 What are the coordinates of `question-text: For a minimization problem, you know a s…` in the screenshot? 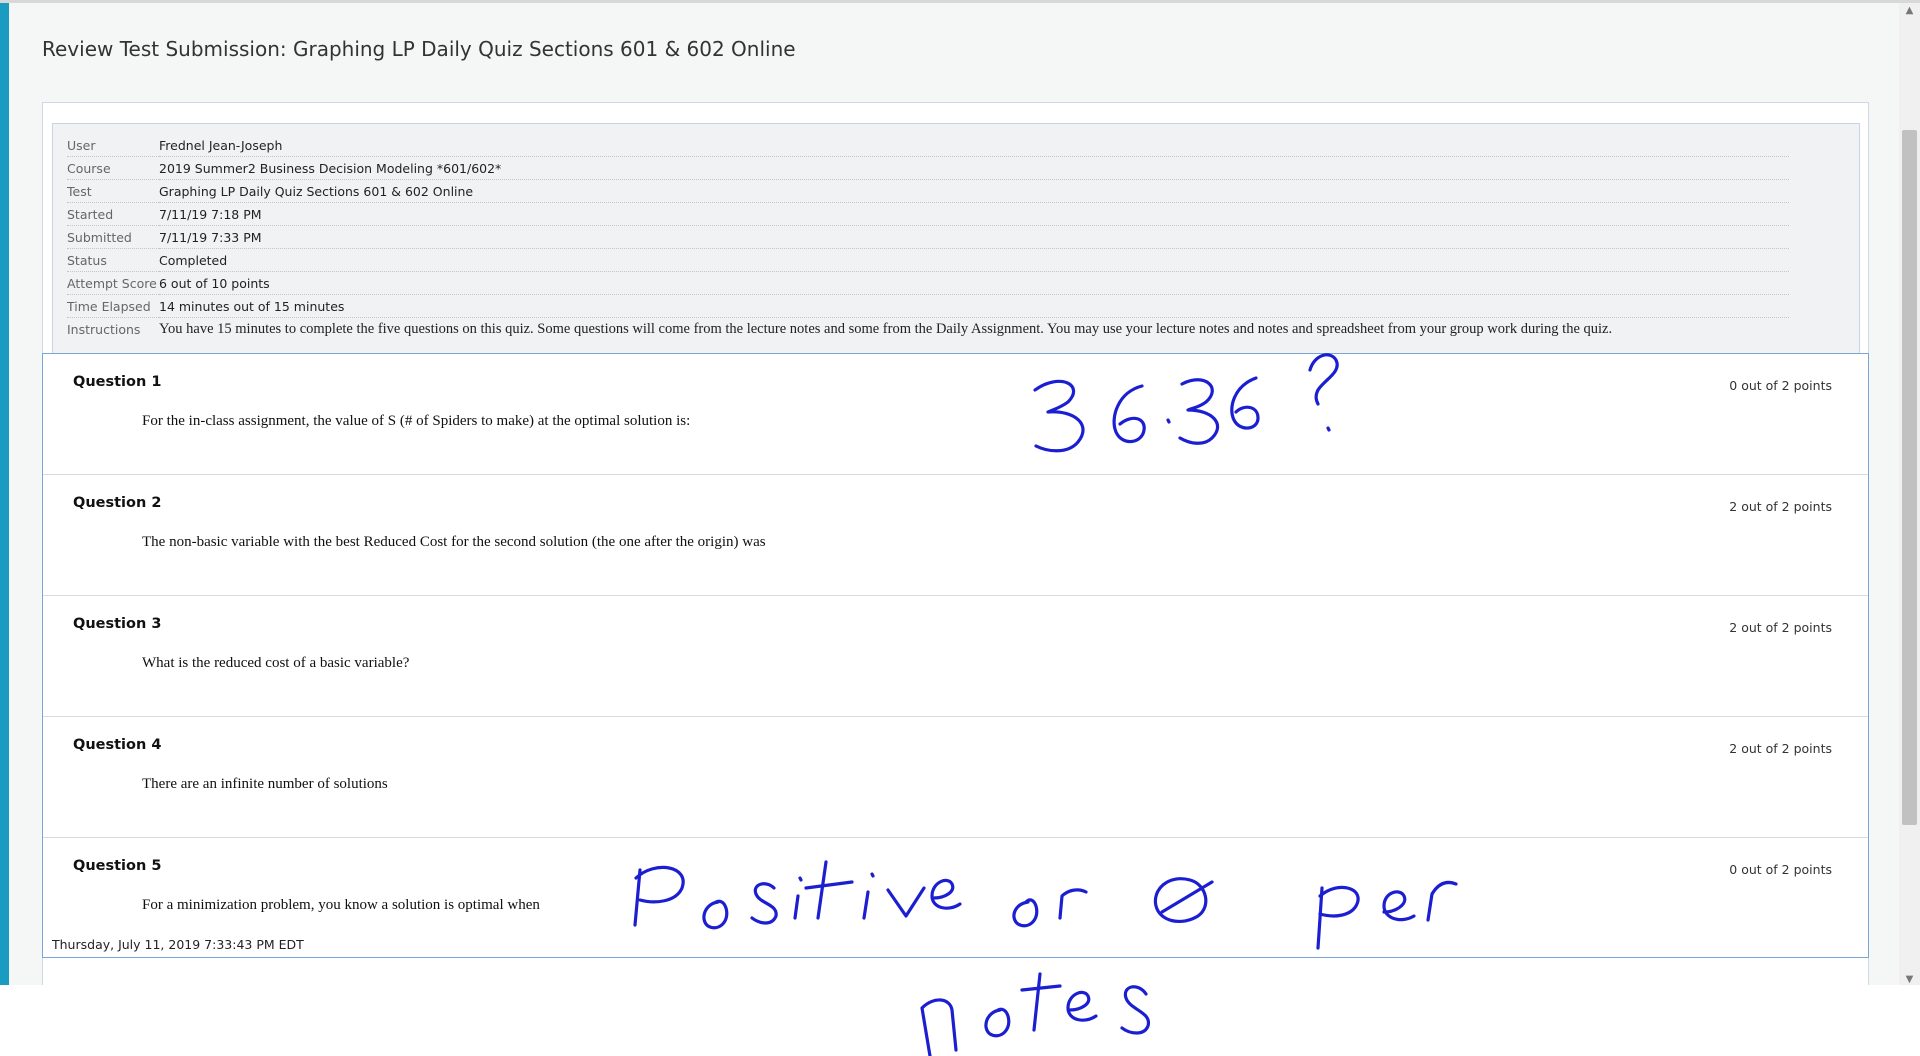 It's located at (341, 905).